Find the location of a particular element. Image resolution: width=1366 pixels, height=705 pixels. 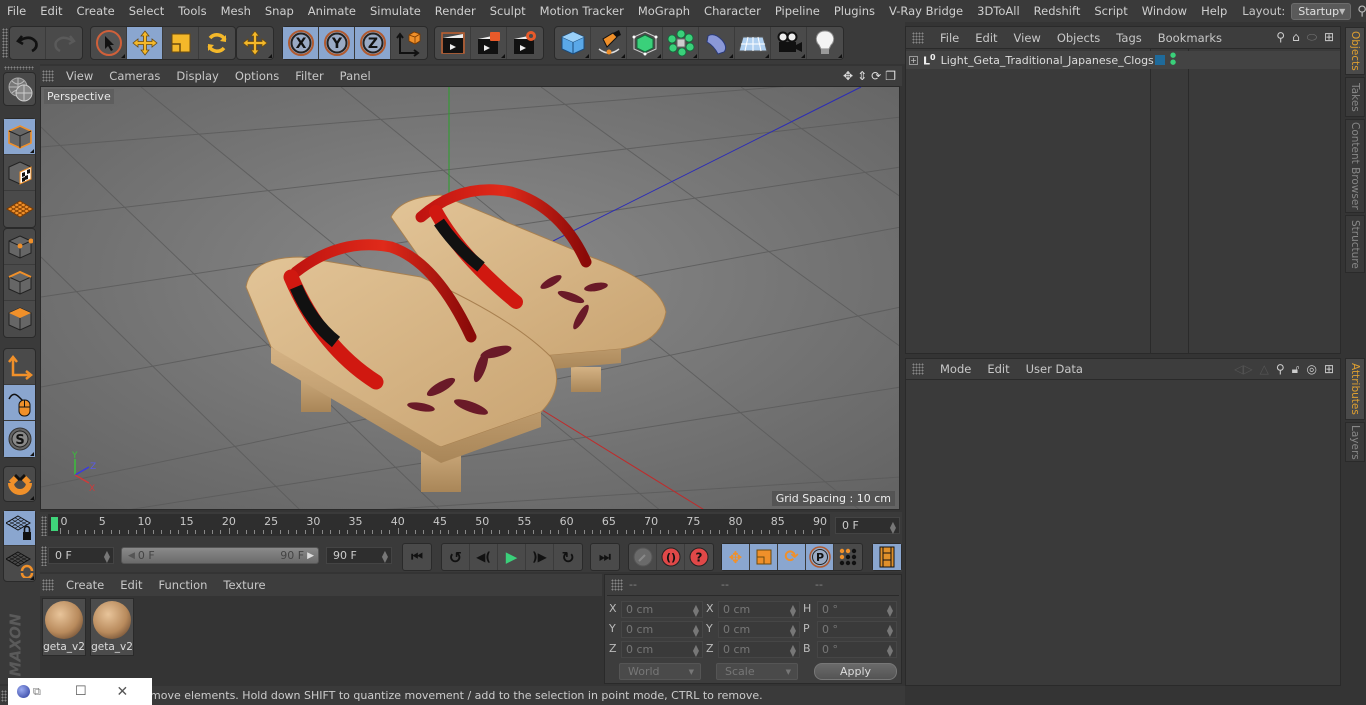

floor-button is located at coordinates (753, 43).